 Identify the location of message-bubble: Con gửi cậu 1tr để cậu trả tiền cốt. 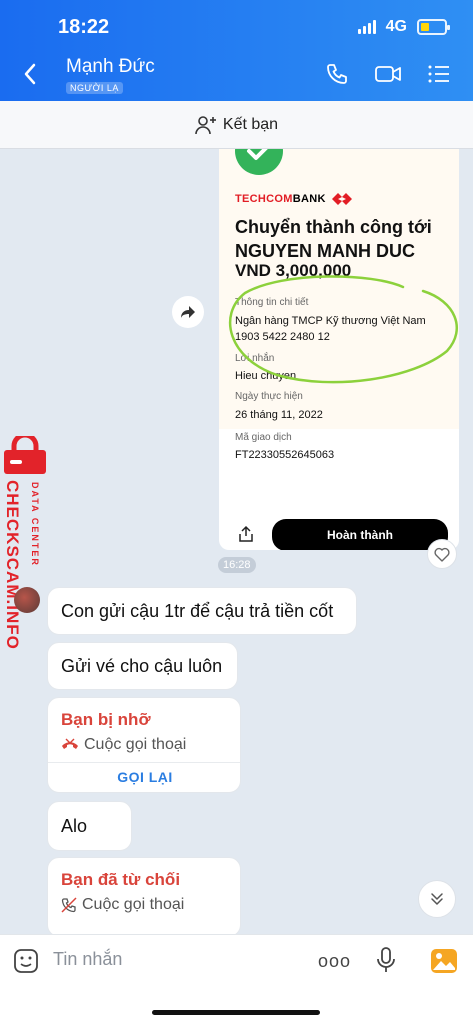
(202, 611).